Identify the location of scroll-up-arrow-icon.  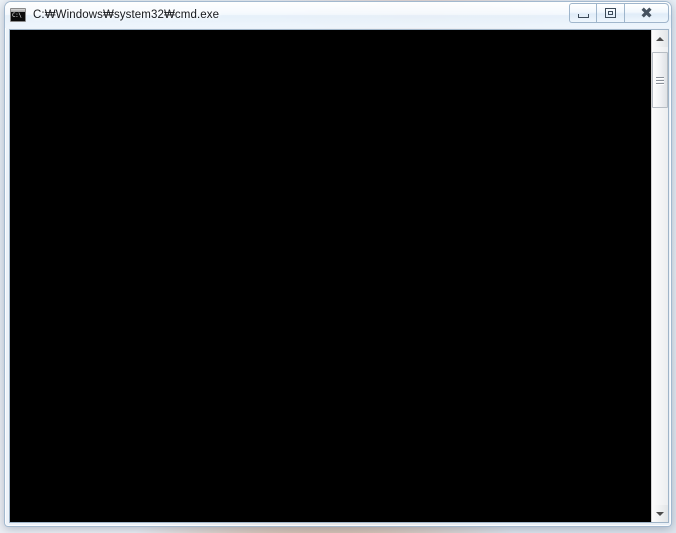
(660, 38).